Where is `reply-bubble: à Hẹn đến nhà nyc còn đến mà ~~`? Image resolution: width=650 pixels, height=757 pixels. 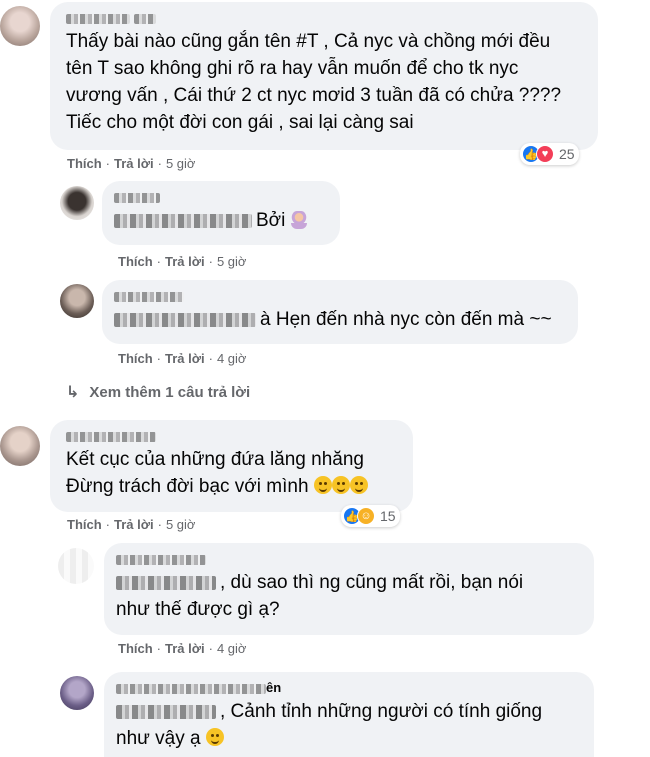 reply-bubble: à Hẹn đến nhà nyc còn đến mà ~~ is located at coordinates (340, 312).